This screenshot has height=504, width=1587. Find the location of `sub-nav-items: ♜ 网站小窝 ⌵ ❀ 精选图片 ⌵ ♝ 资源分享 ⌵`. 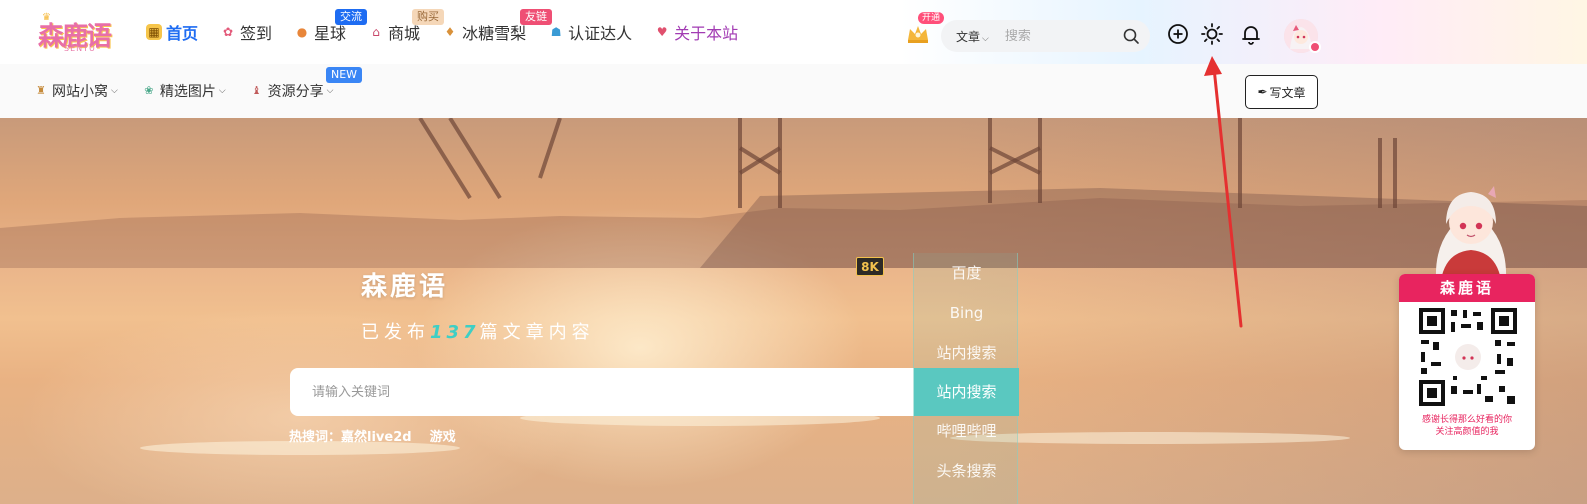

sub-nav-items: ♜ 网站小窝 ⌵ ❀ 精选图片 ⌵ ♝ 资源分享 ⌵ is located at coordinates (195, 91).